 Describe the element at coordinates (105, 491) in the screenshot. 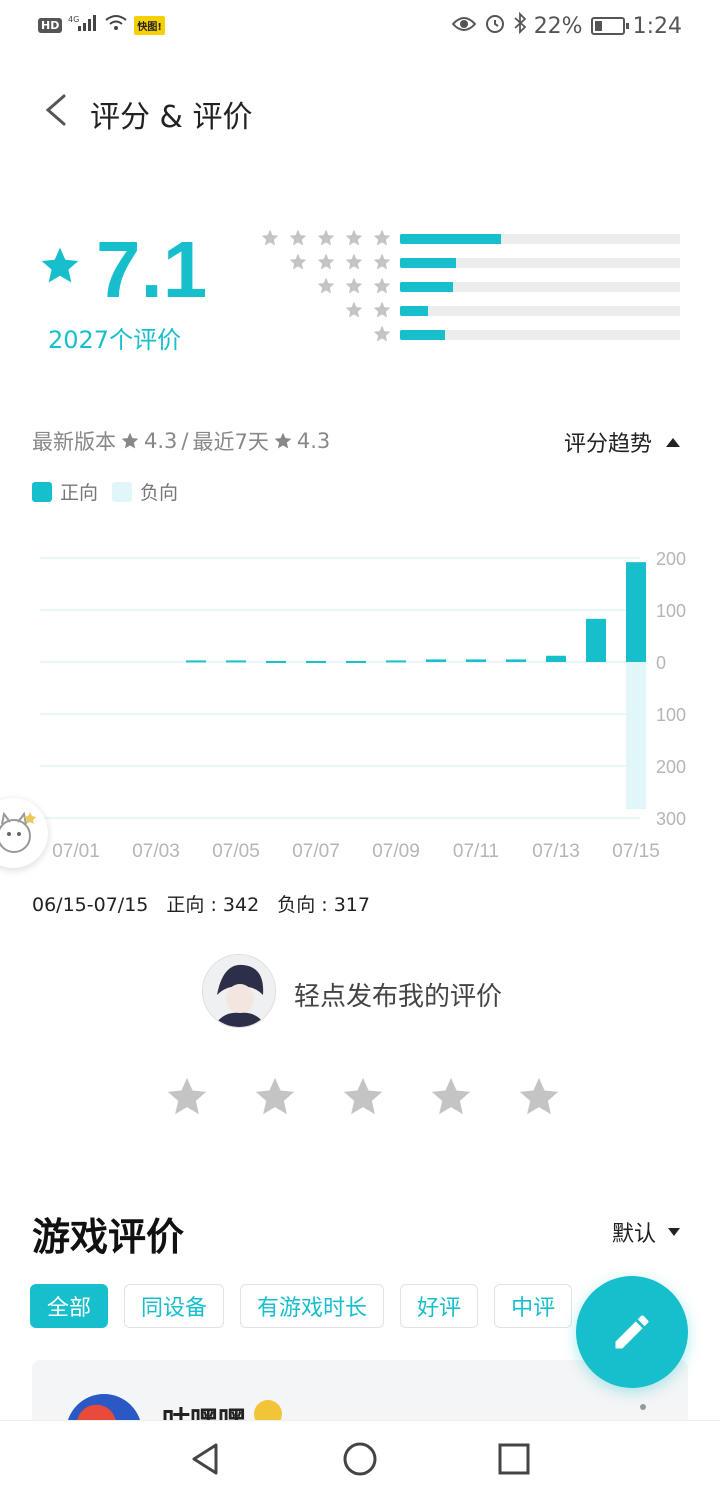

I see `chart-legend: 正向 负向` at that location.